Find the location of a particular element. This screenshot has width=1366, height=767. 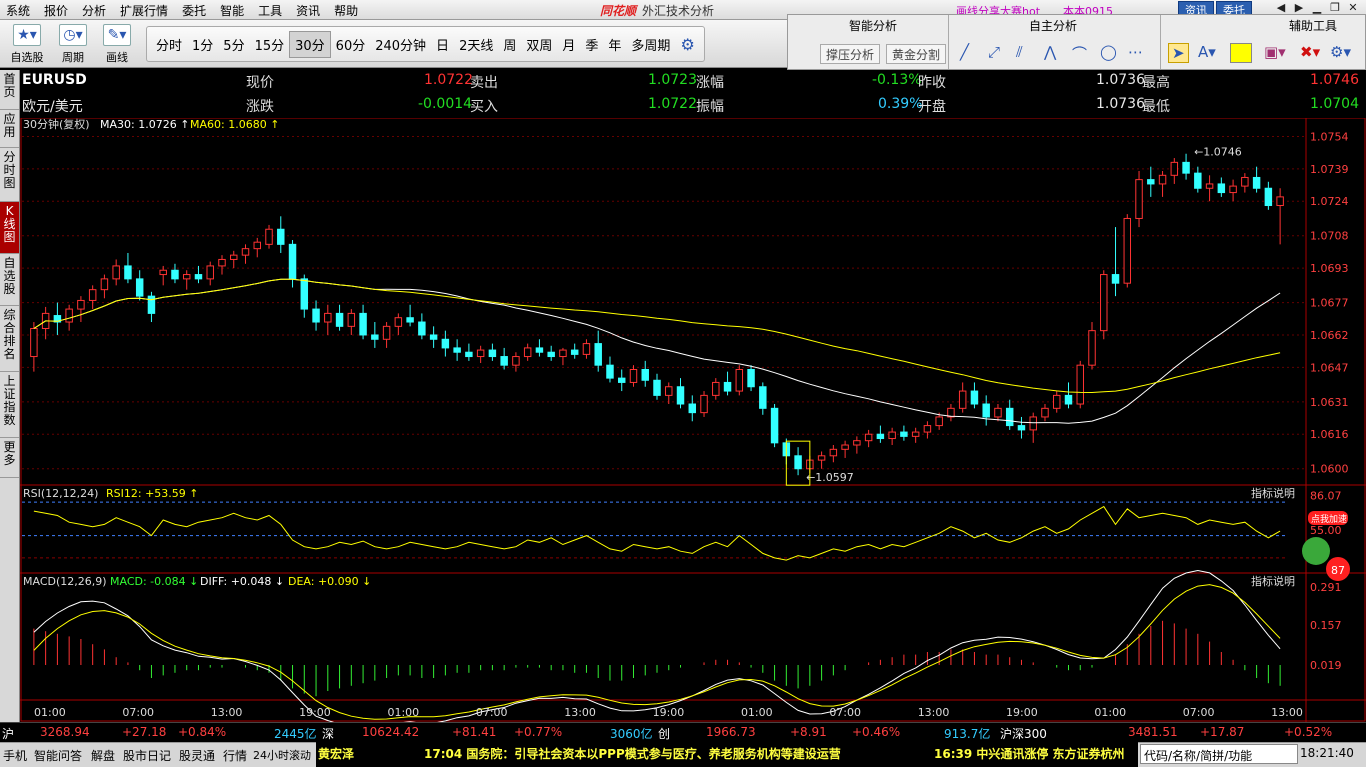

low-label: 最低 is located at coordinates (1156, 107).